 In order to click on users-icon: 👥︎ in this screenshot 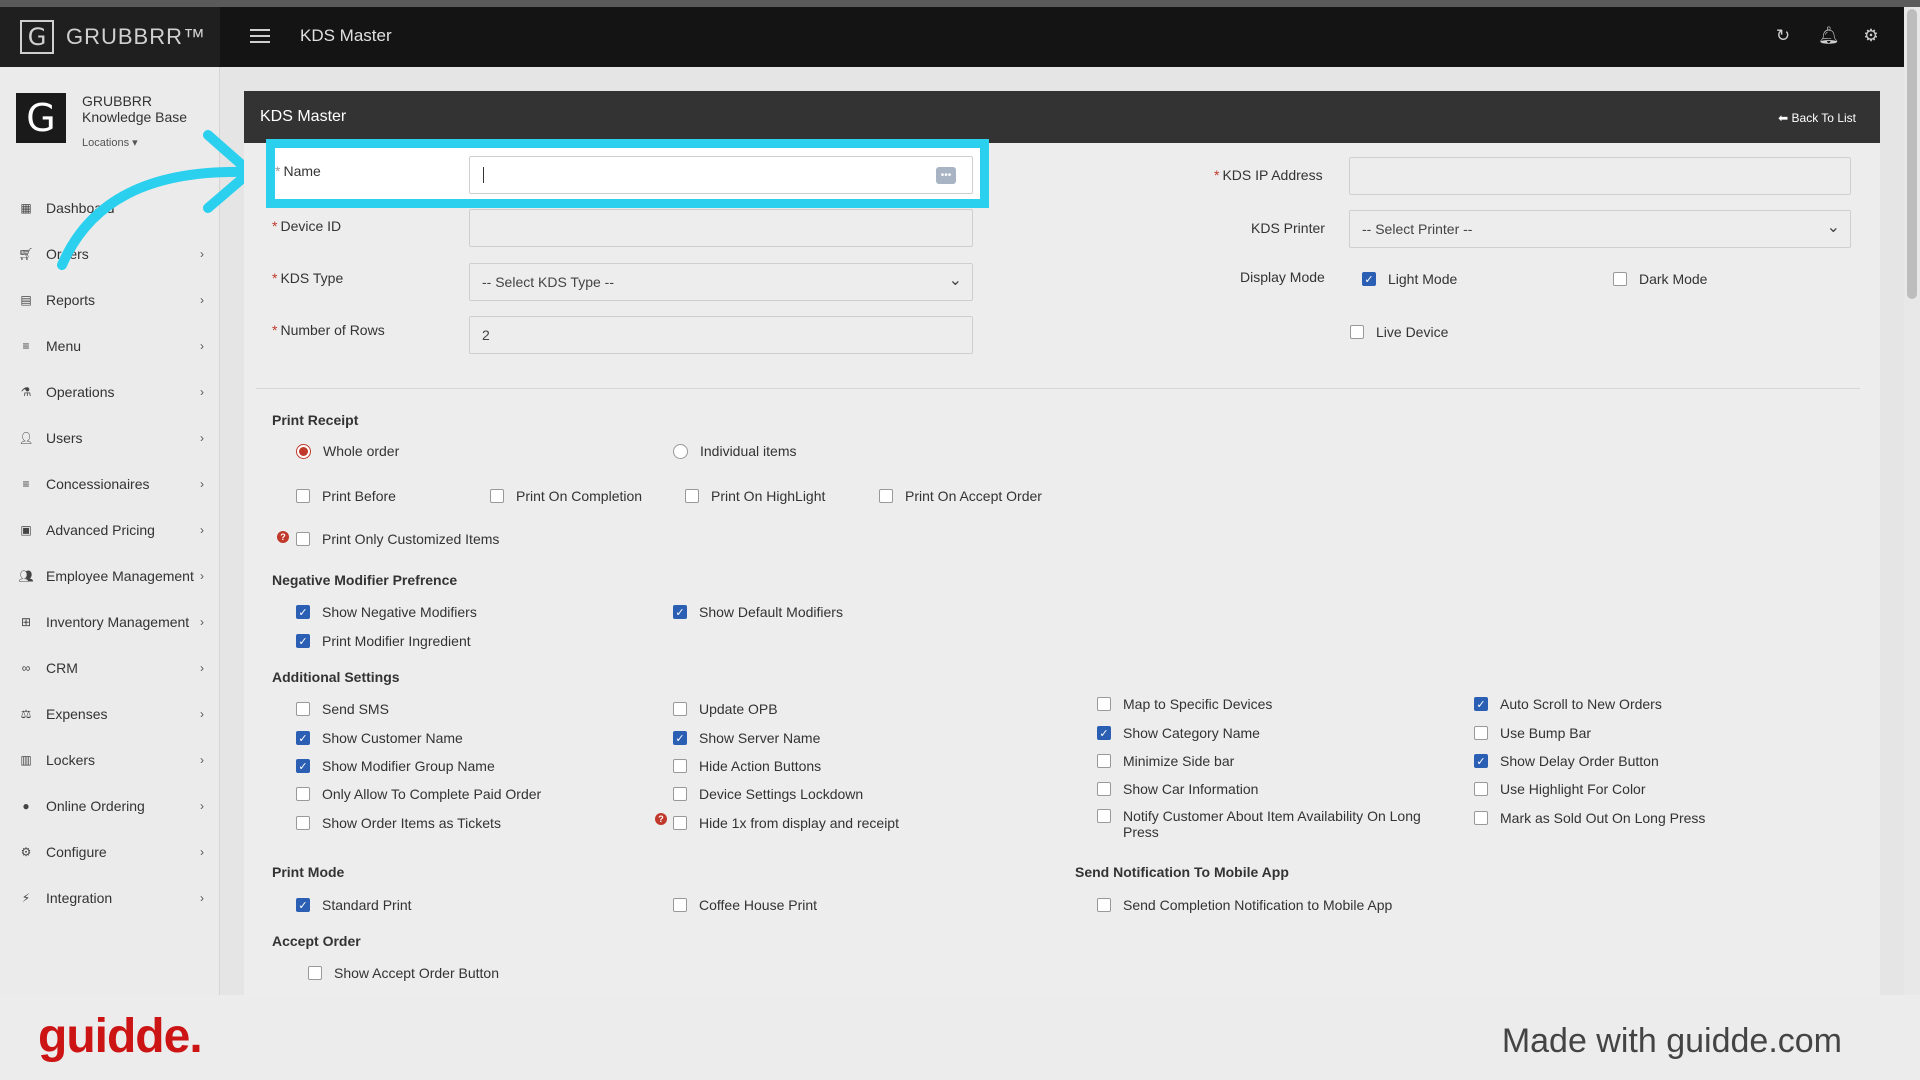, I will do `click(26, 576)`.